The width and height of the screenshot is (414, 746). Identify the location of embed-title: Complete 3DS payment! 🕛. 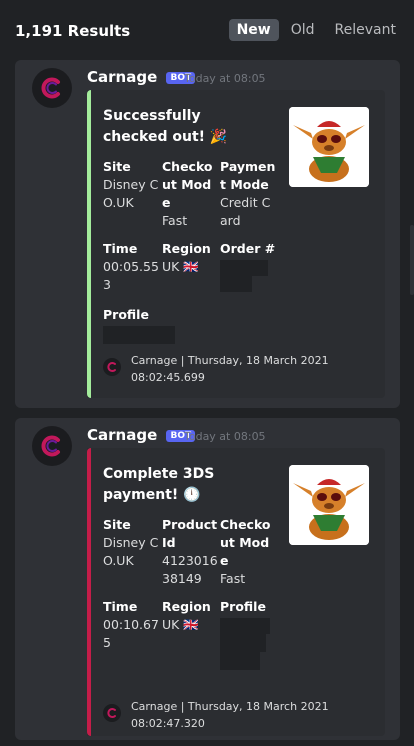
(159, 484).